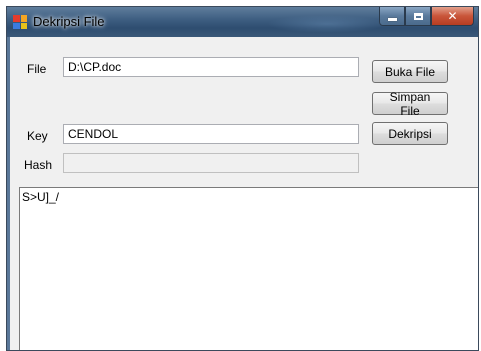 This screenshot has height=351, width=481. What do you see at coordinates (37, 69) in the screenshot?
I see `file-label: File` at bounding box center [37, 69].